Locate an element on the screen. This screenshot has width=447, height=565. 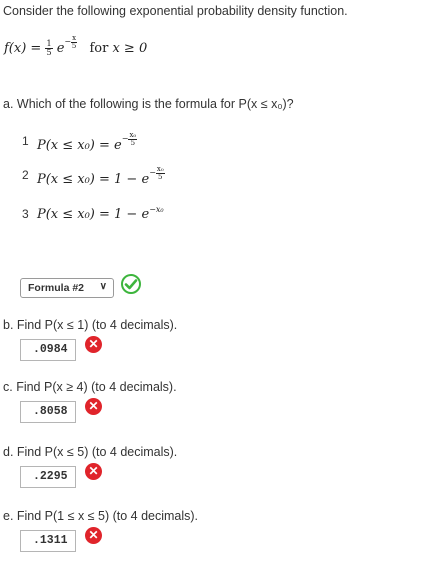
pdf-condition: x ≥ 0 is located at coordinates (130, 48).